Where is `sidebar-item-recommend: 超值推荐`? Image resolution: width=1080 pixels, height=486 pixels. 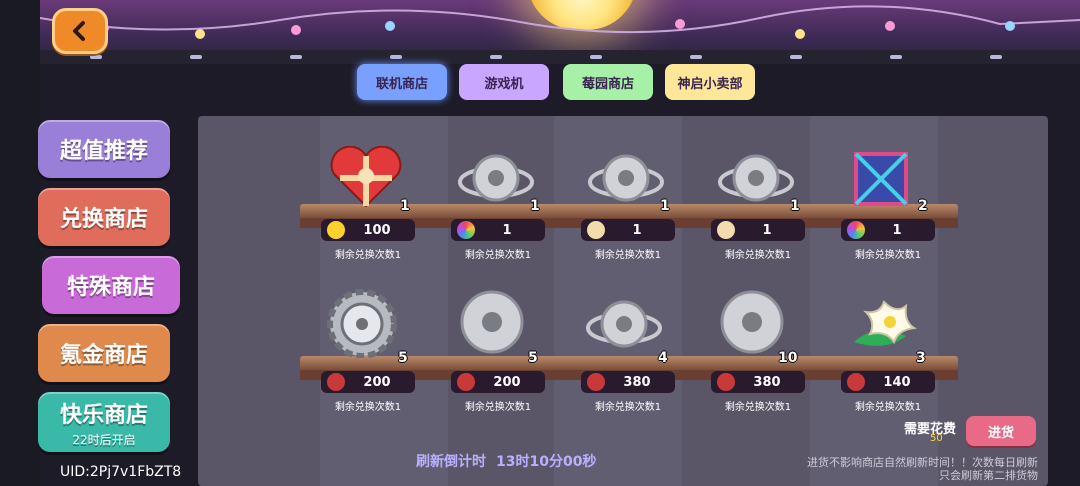
sidebar-item-recommend: 超值推荐 is located at coordinates (104, 149).